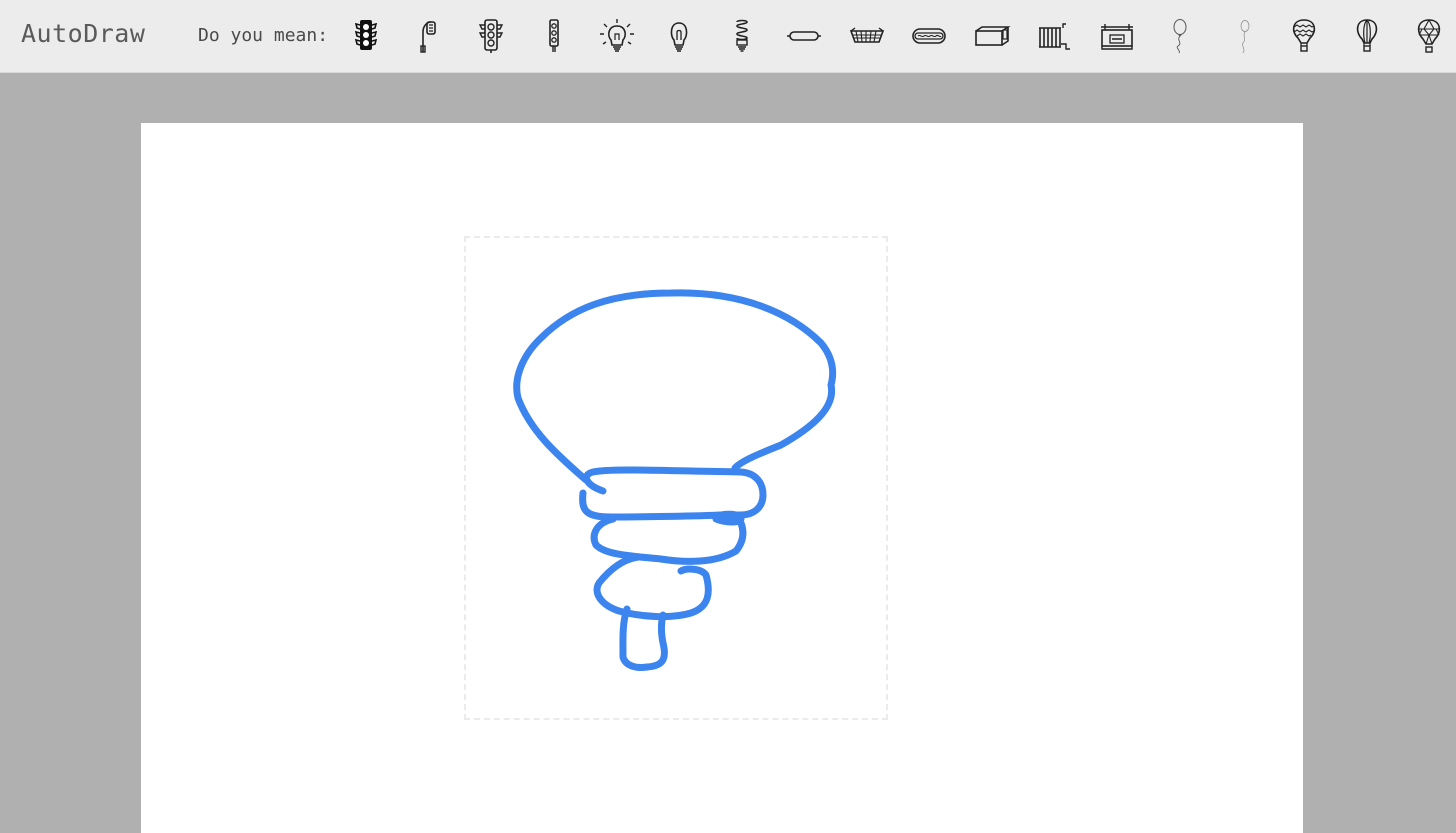 This screenshot has width=1456, height=833. I want to click on traffic-light-narrow-icon, so click(554, 35).